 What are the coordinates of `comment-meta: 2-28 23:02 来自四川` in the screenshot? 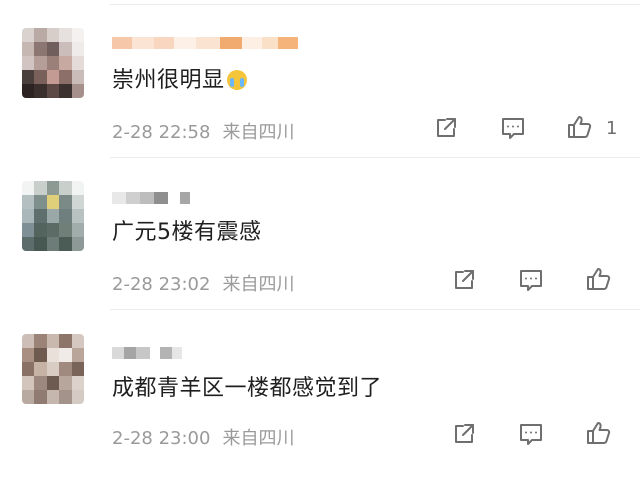 It's located at (203, 283).